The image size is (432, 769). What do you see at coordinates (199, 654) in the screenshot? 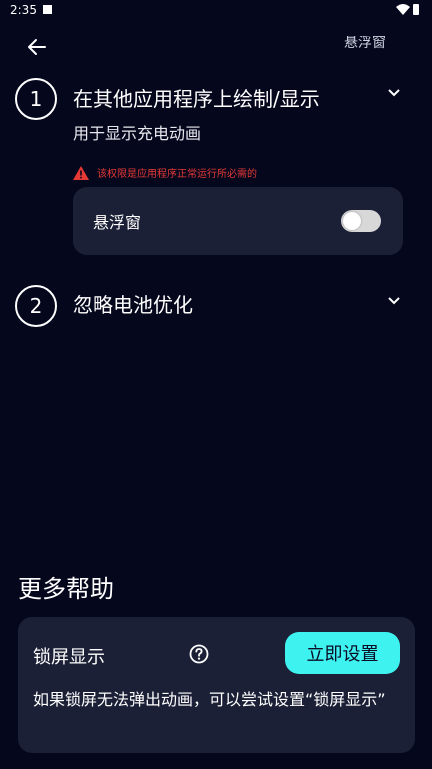
I see `help-question-icon` at bounding box center [199, 654].